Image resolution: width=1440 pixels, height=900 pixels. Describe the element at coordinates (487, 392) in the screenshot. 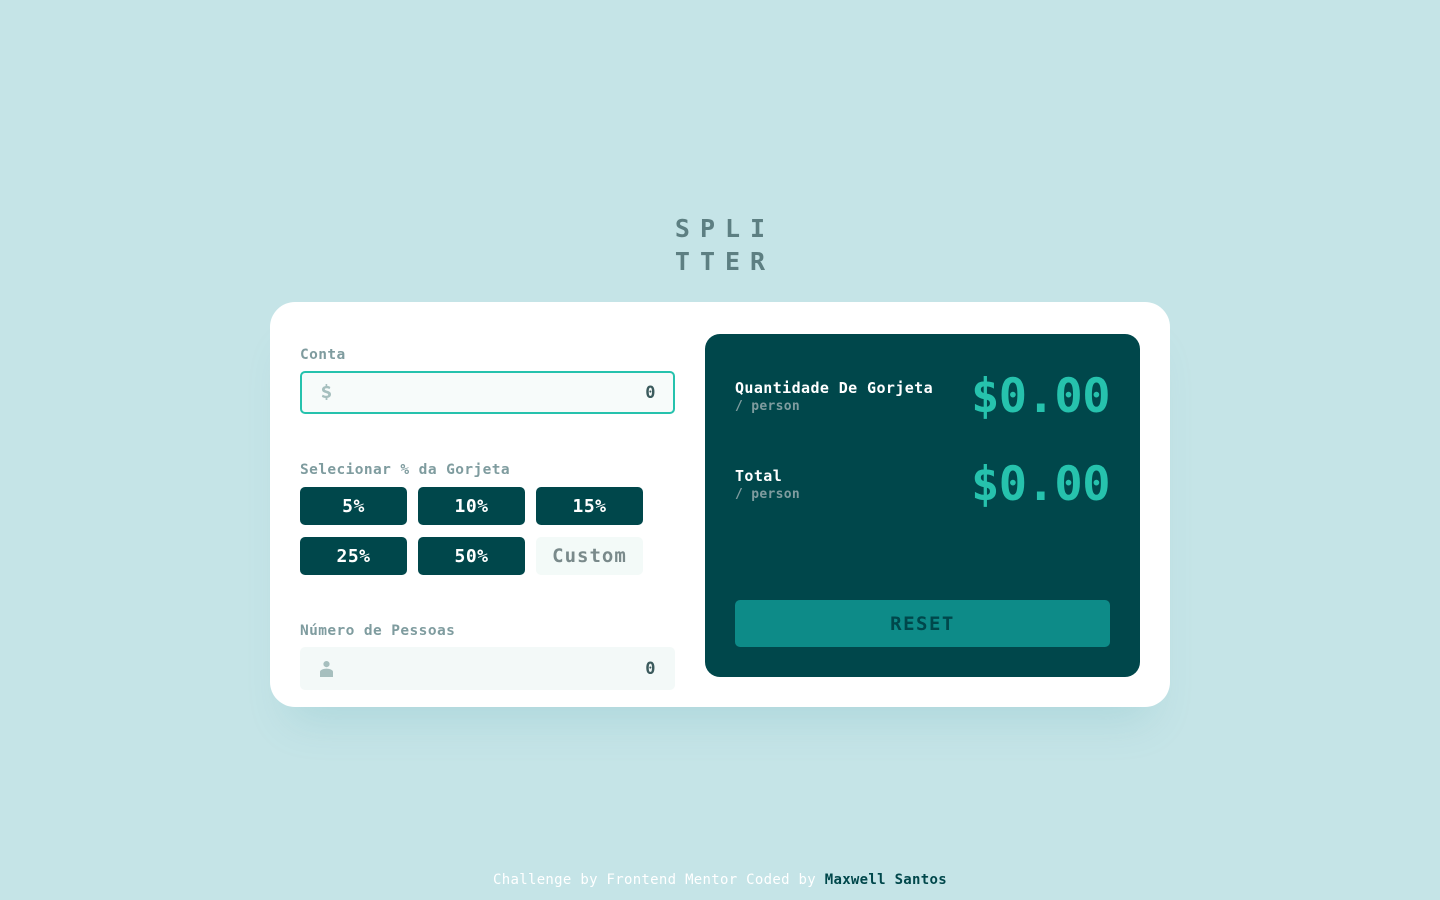

I see `bill-input: 0` at that location.